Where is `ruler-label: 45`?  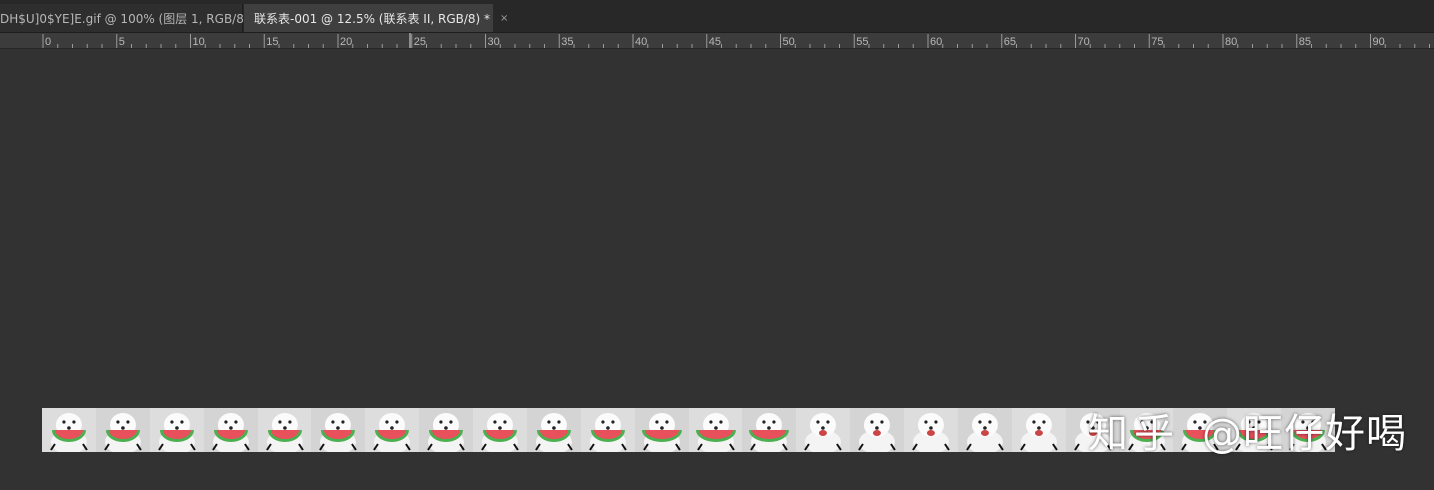 ruler-label: 45 is located at coordinates (715, 42).